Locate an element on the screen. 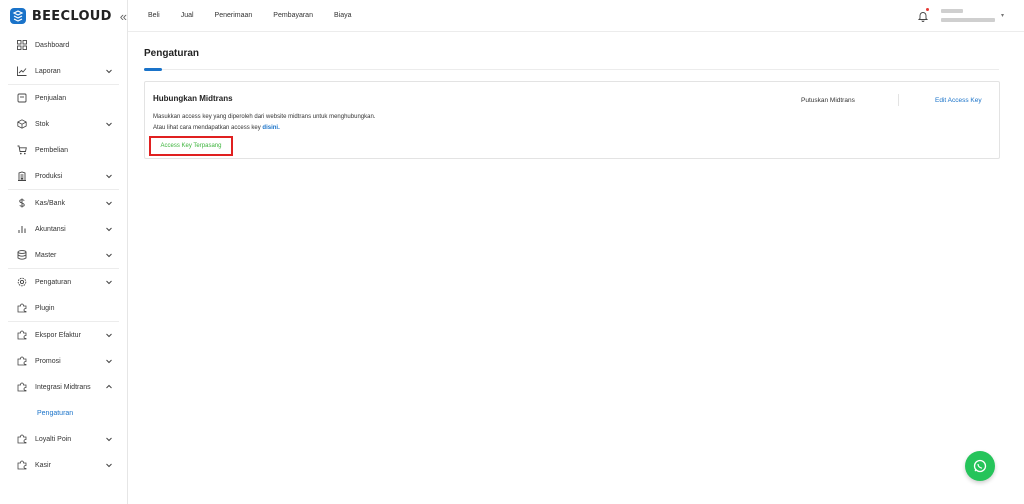 This screenshot has height=504, width=1024. chevron-up-icon is located at coordinates (109, 386).